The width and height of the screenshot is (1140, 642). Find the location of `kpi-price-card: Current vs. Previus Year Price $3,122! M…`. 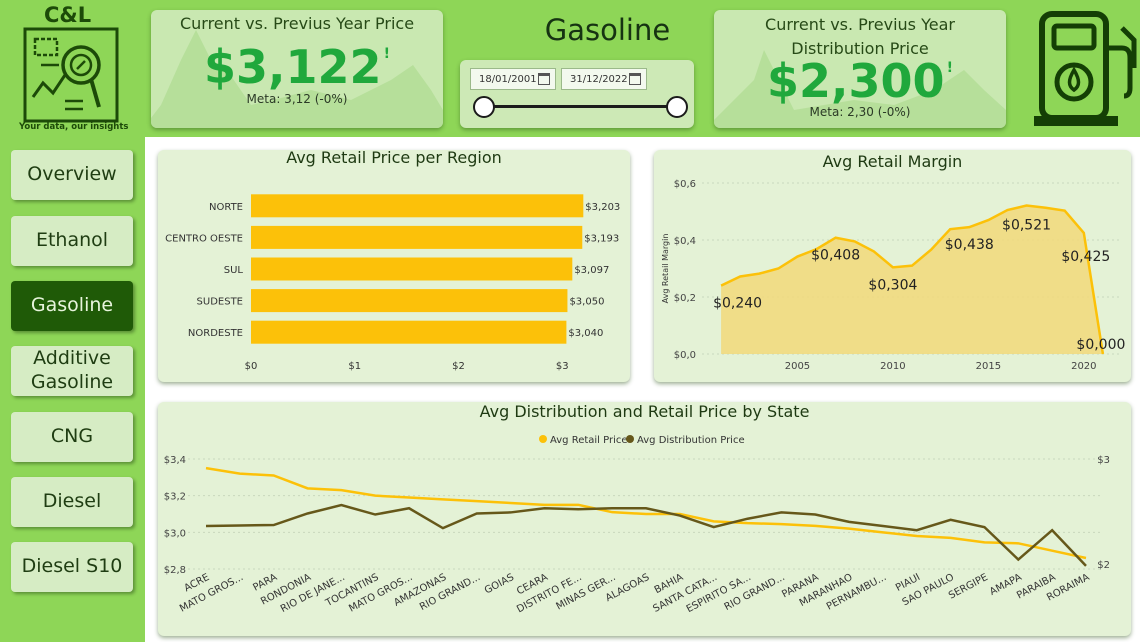

kpi-price-card: Current vs. Previus Year Price $3,122! M… is located at coordinates (297, 69).